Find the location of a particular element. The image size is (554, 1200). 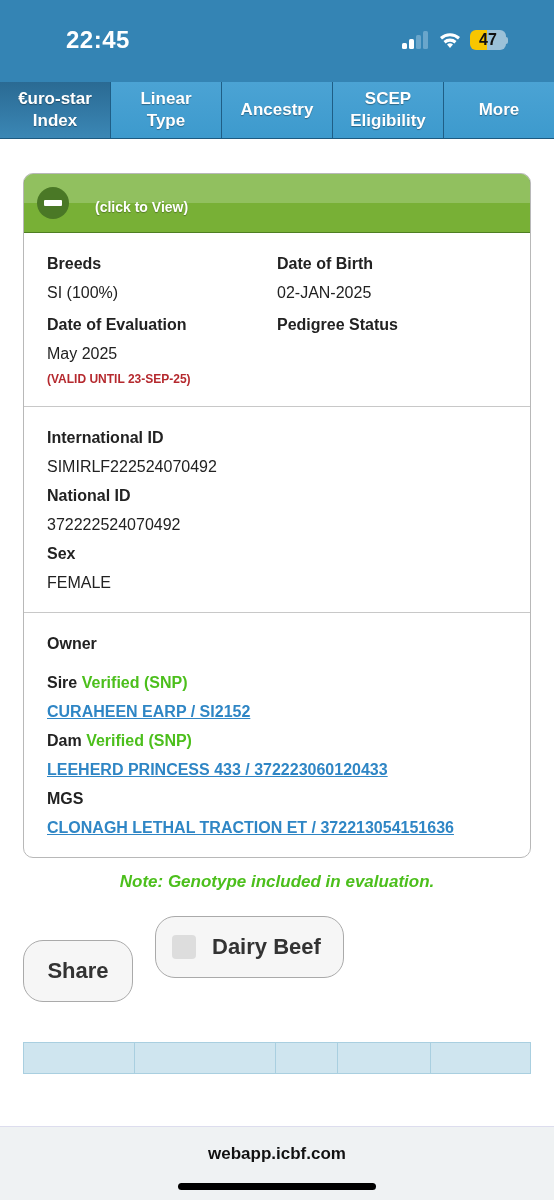

field-label: Date of Birth is located at coordinates (325, 264).